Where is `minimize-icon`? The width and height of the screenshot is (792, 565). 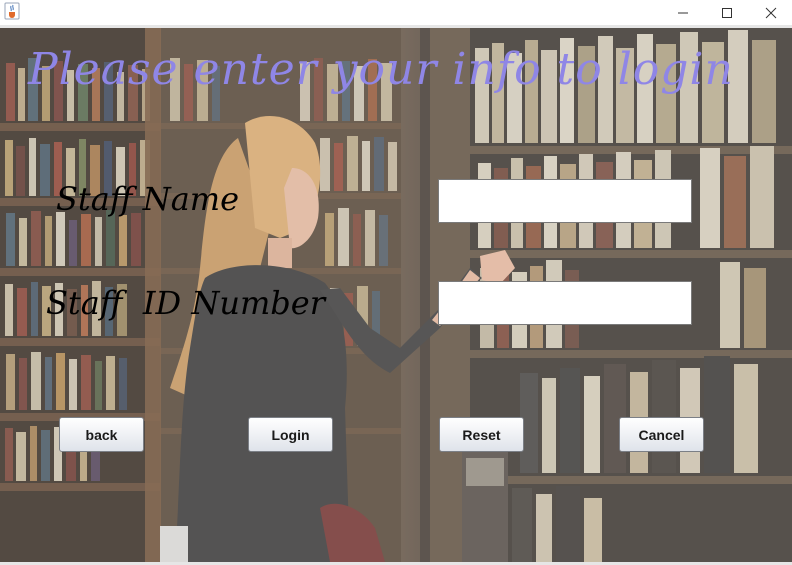
minimize-icon is located at coordinates (683, 12).